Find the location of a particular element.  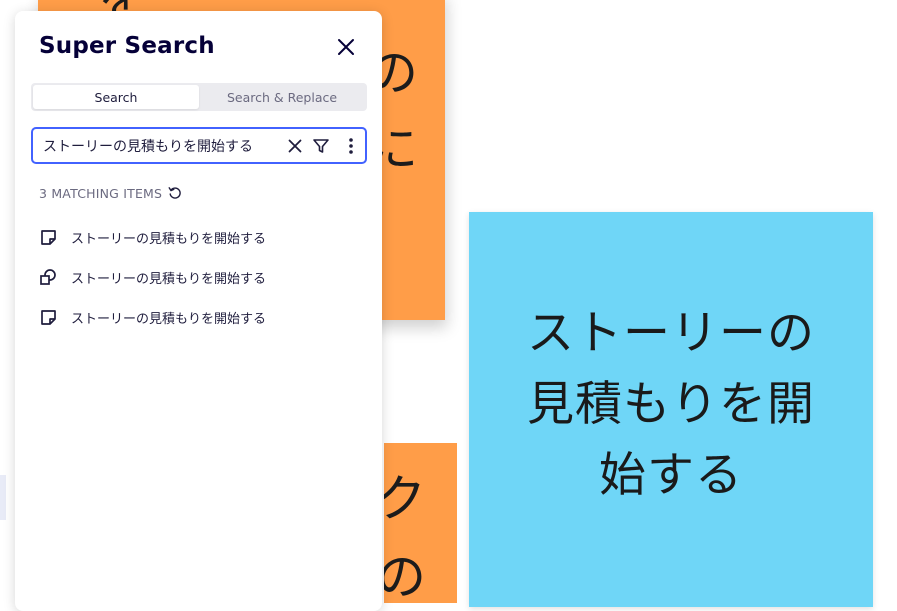

refresh-button is located at coordinates (175, 193).